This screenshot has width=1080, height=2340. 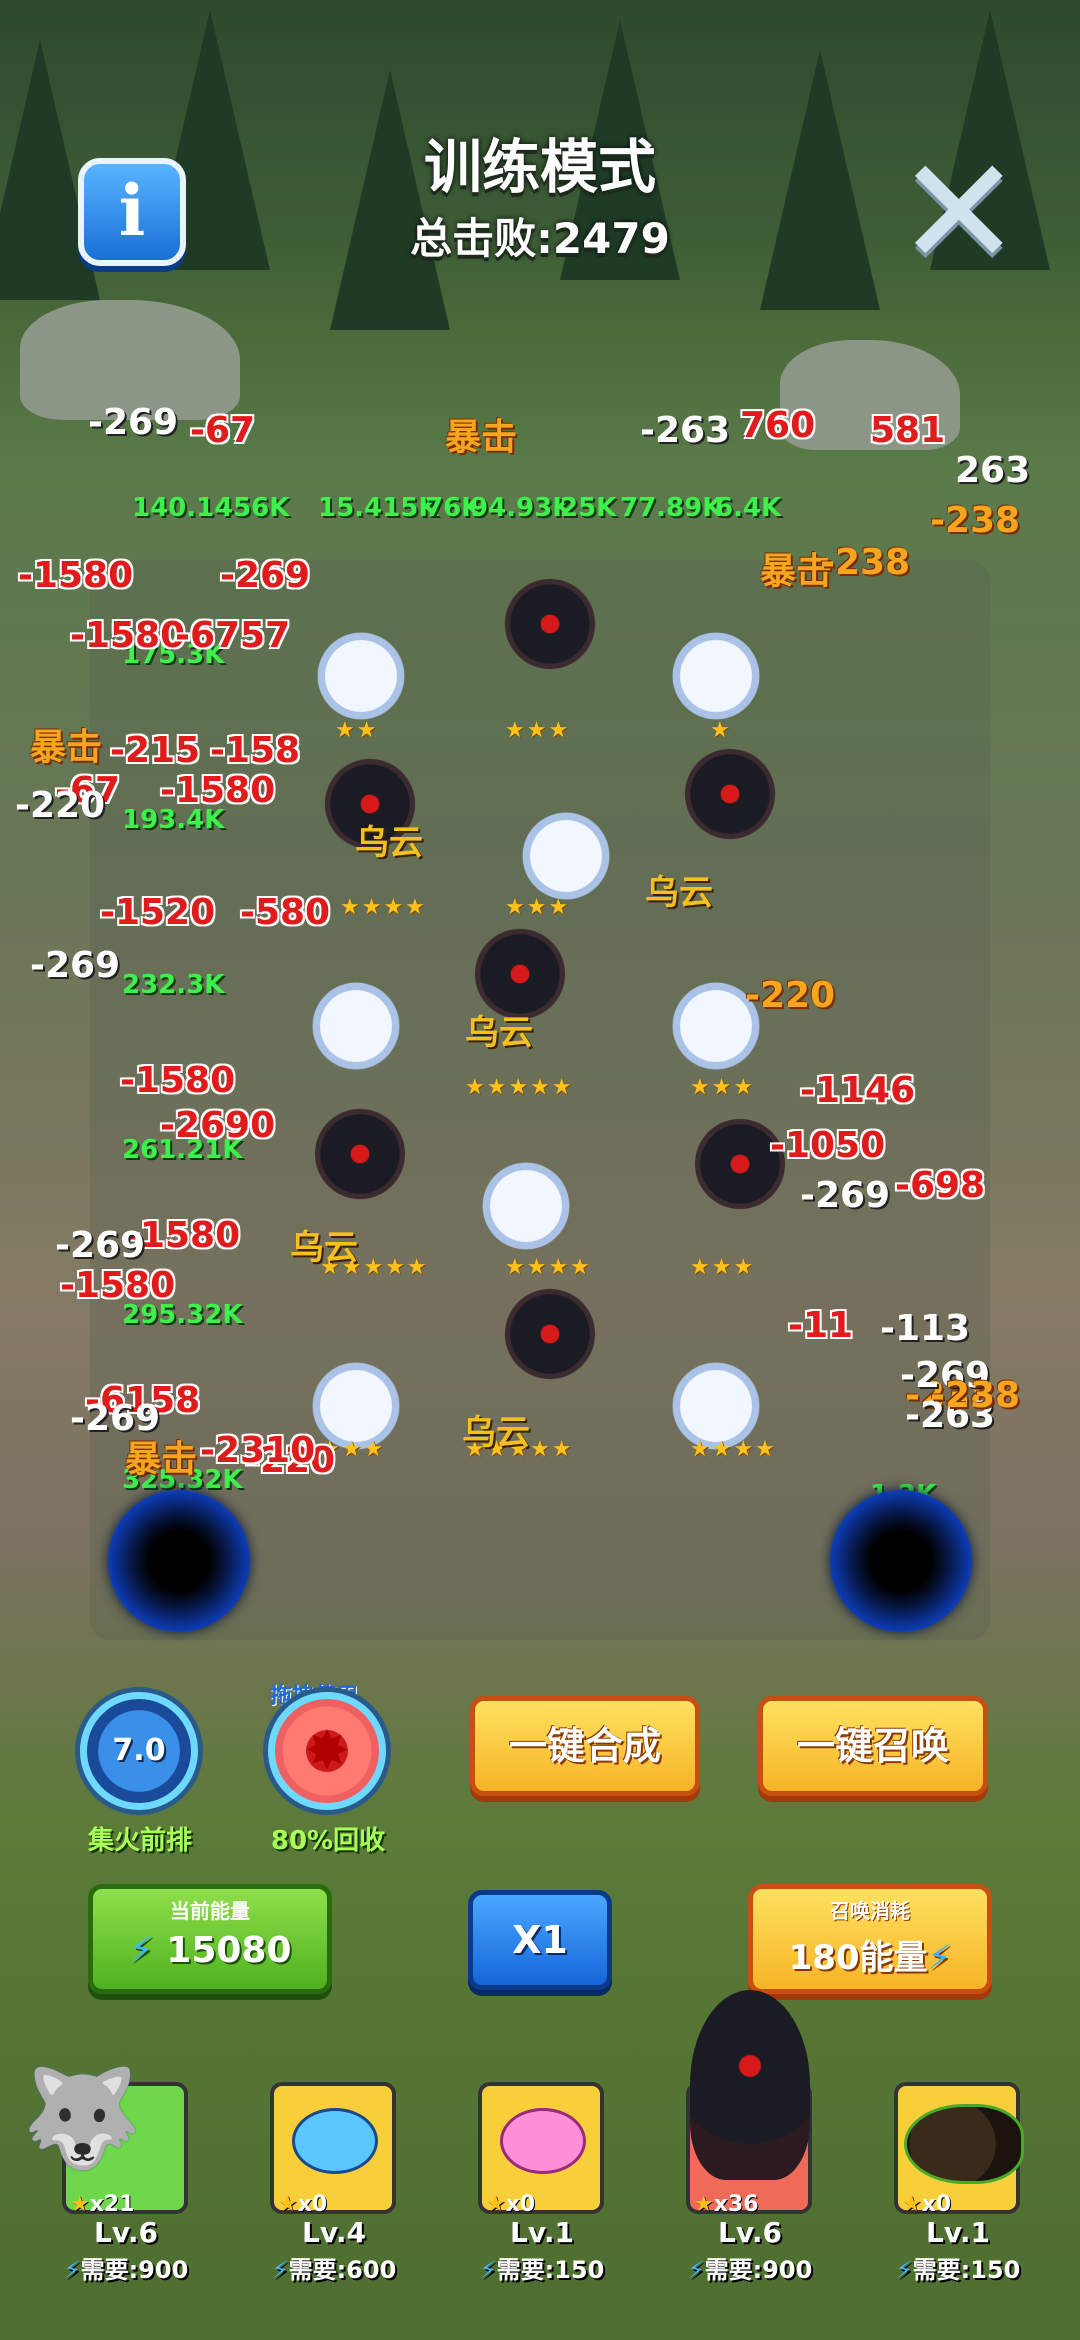 I want to click on damage-number: -1146, so click(x=858, y=1090).